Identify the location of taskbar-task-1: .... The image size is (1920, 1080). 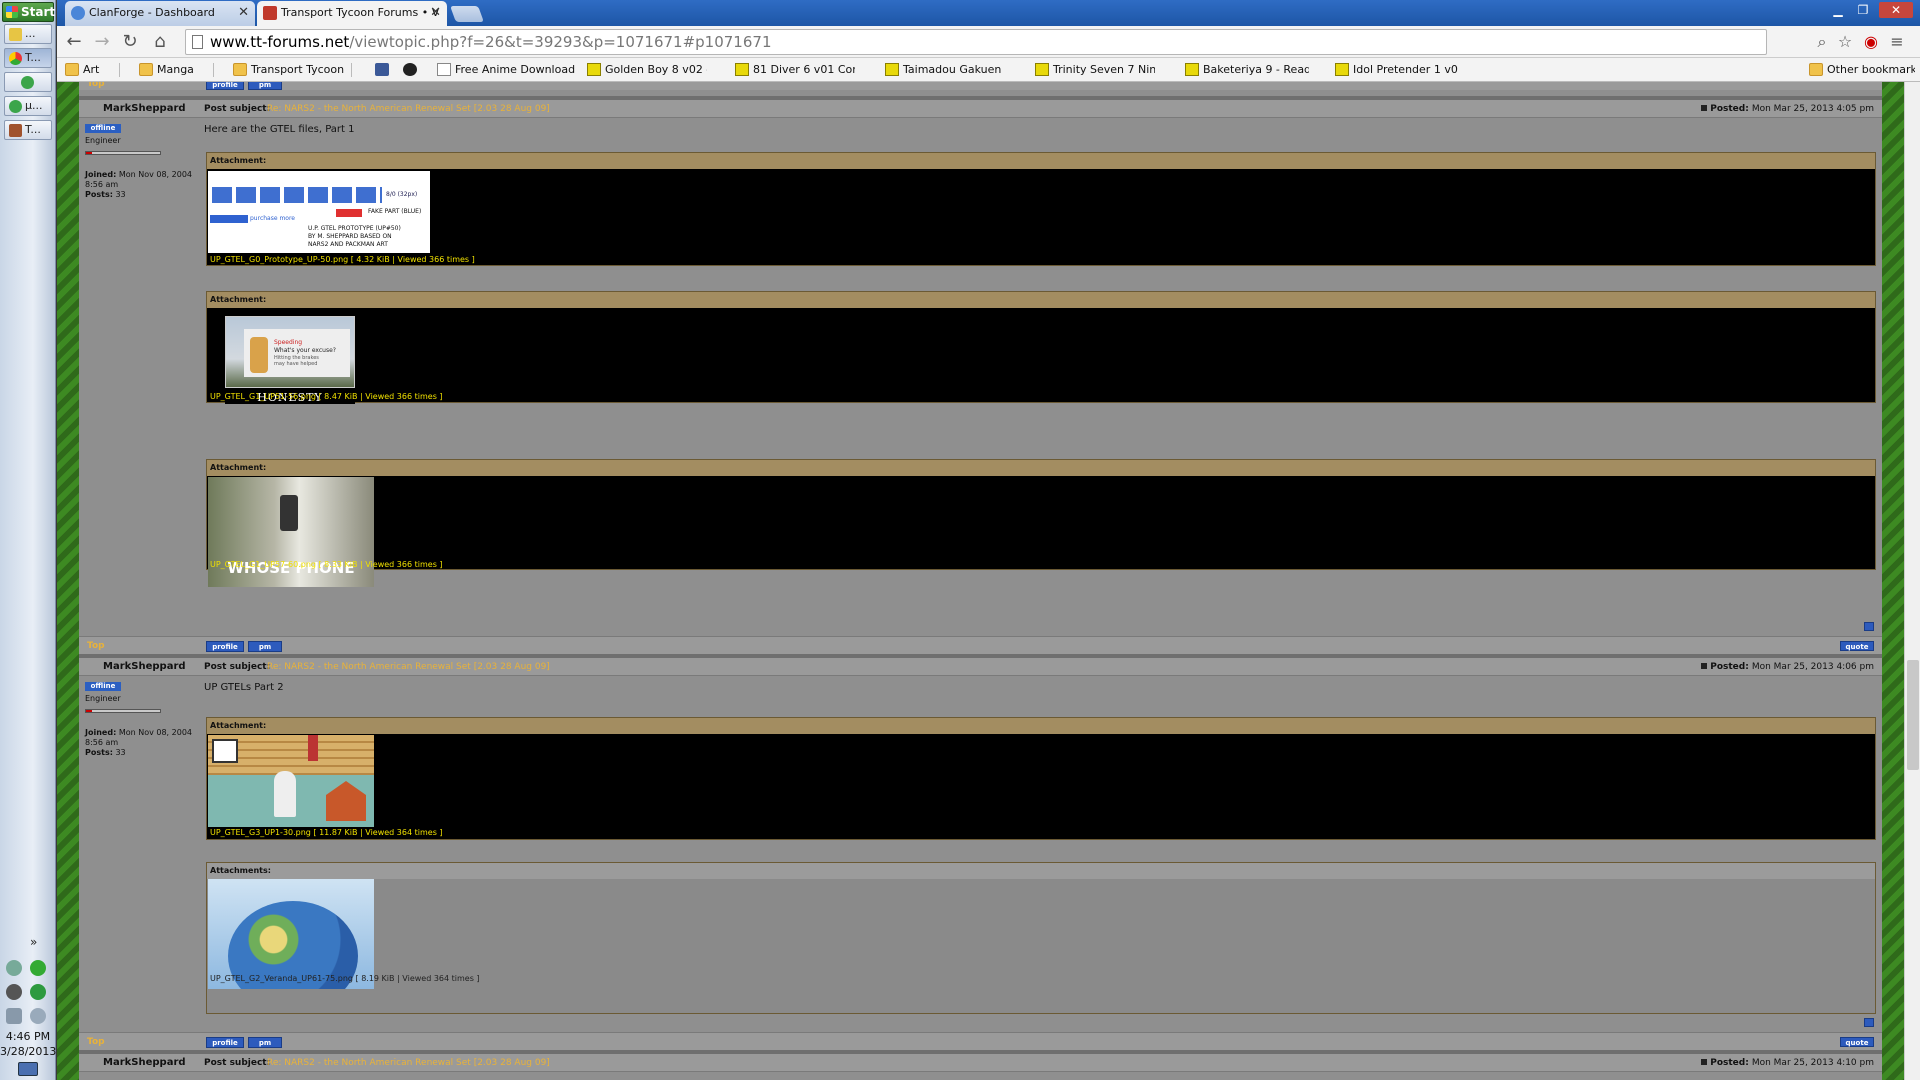
(28, 34).